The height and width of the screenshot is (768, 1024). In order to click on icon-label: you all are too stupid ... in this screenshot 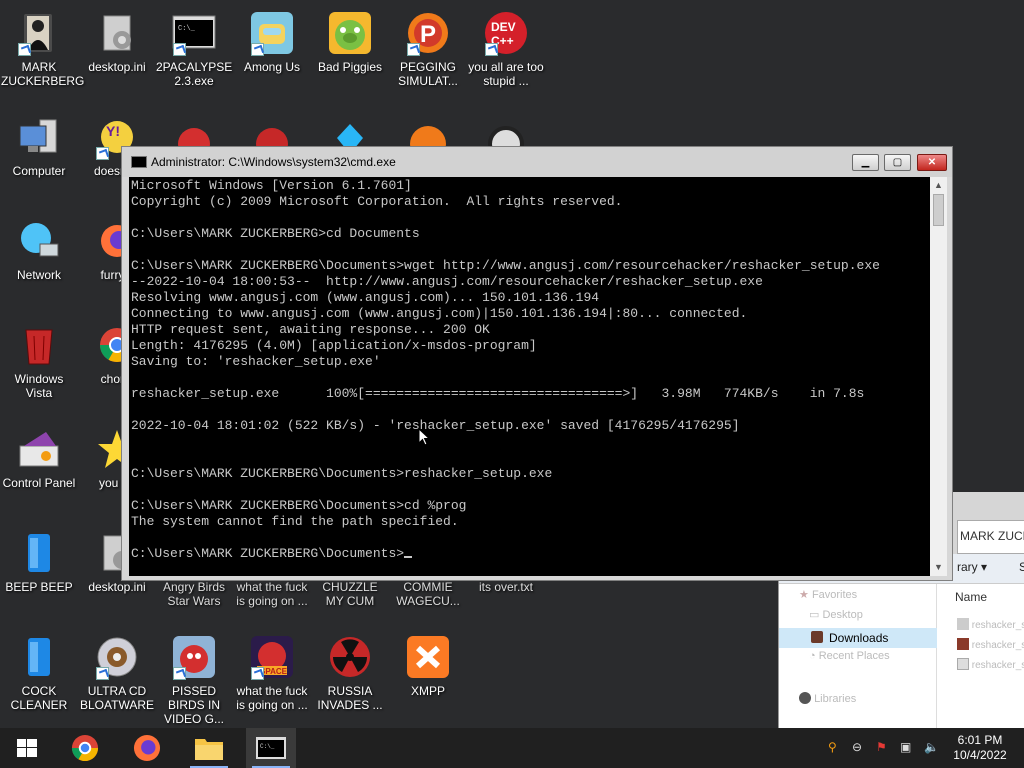, I will do `click(506, 74)`.